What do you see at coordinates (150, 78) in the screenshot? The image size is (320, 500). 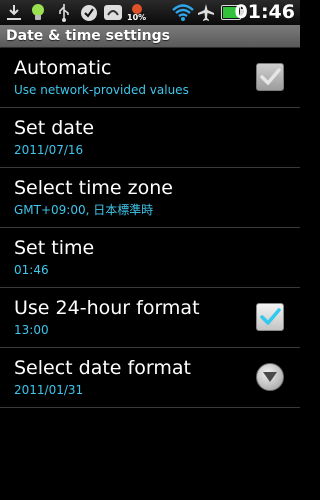 I see `setting-automatic: Automatic Use network-provided values` at bounding box center [150, 78].